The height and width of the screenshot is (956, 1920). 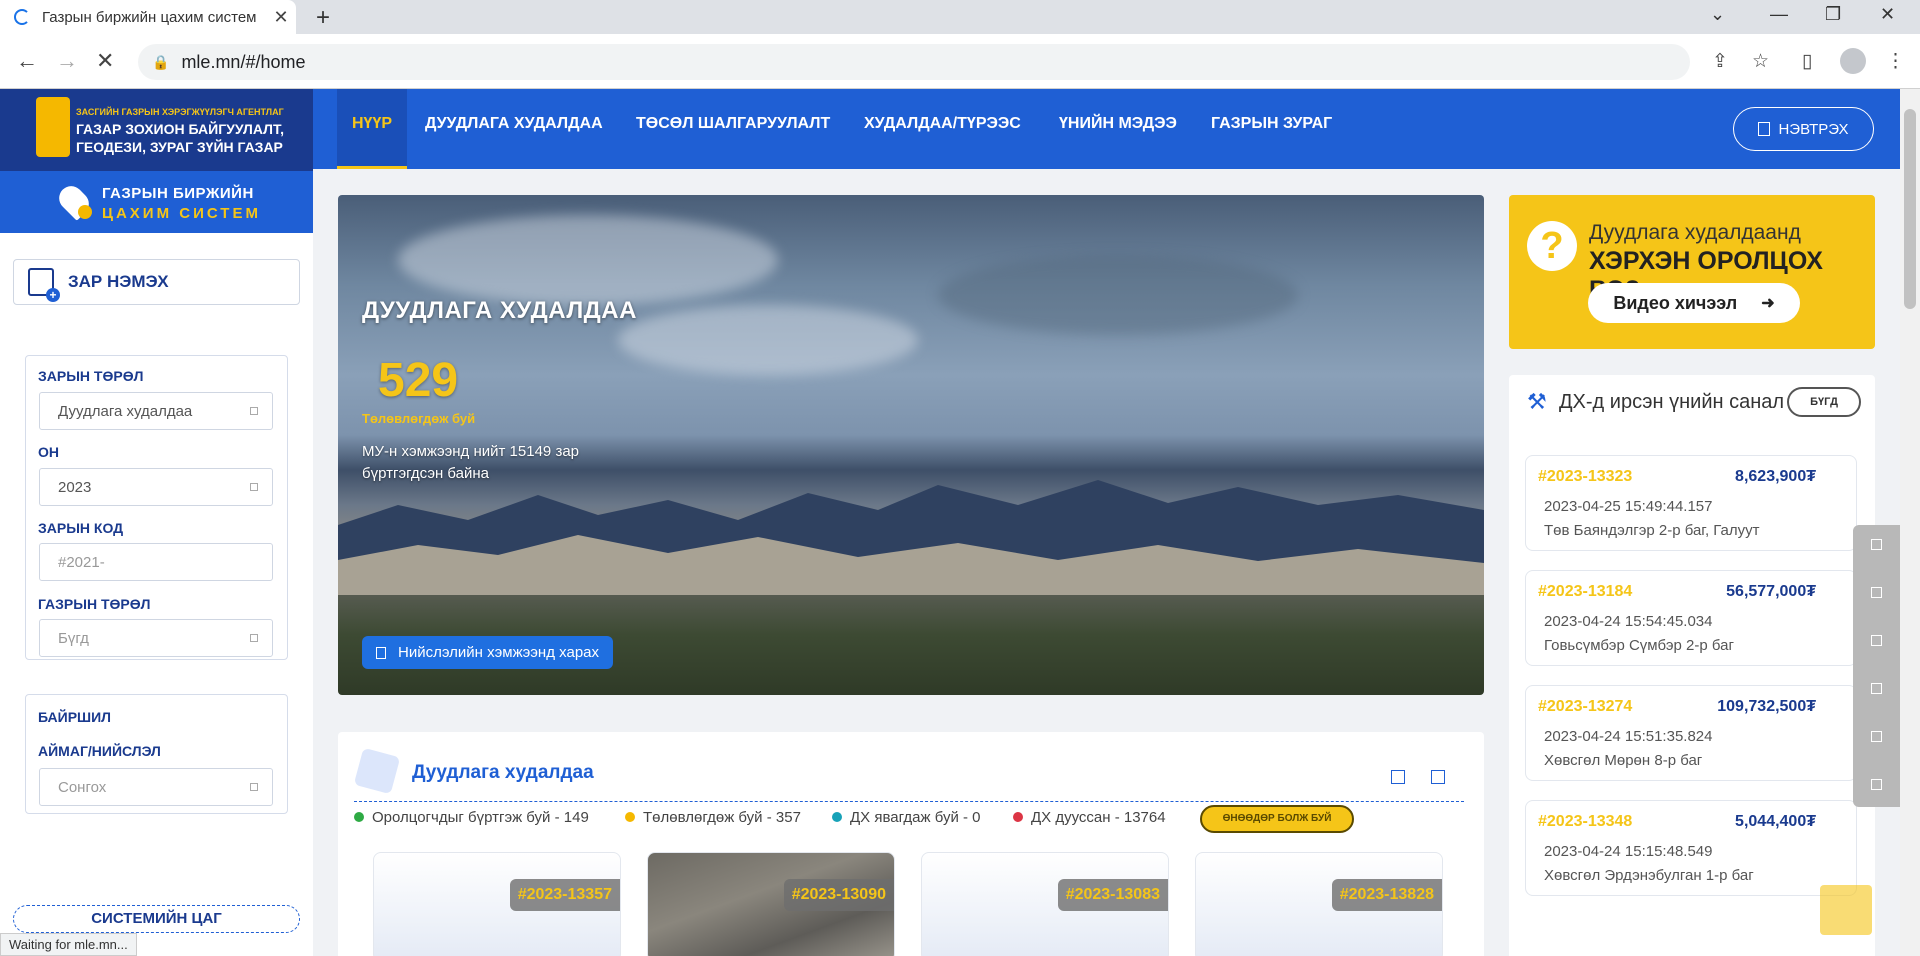 What do you see at coordinates (323, 18) in the screenshot?
I see `new-tab-icon: +` at bounding box center [323, 18].